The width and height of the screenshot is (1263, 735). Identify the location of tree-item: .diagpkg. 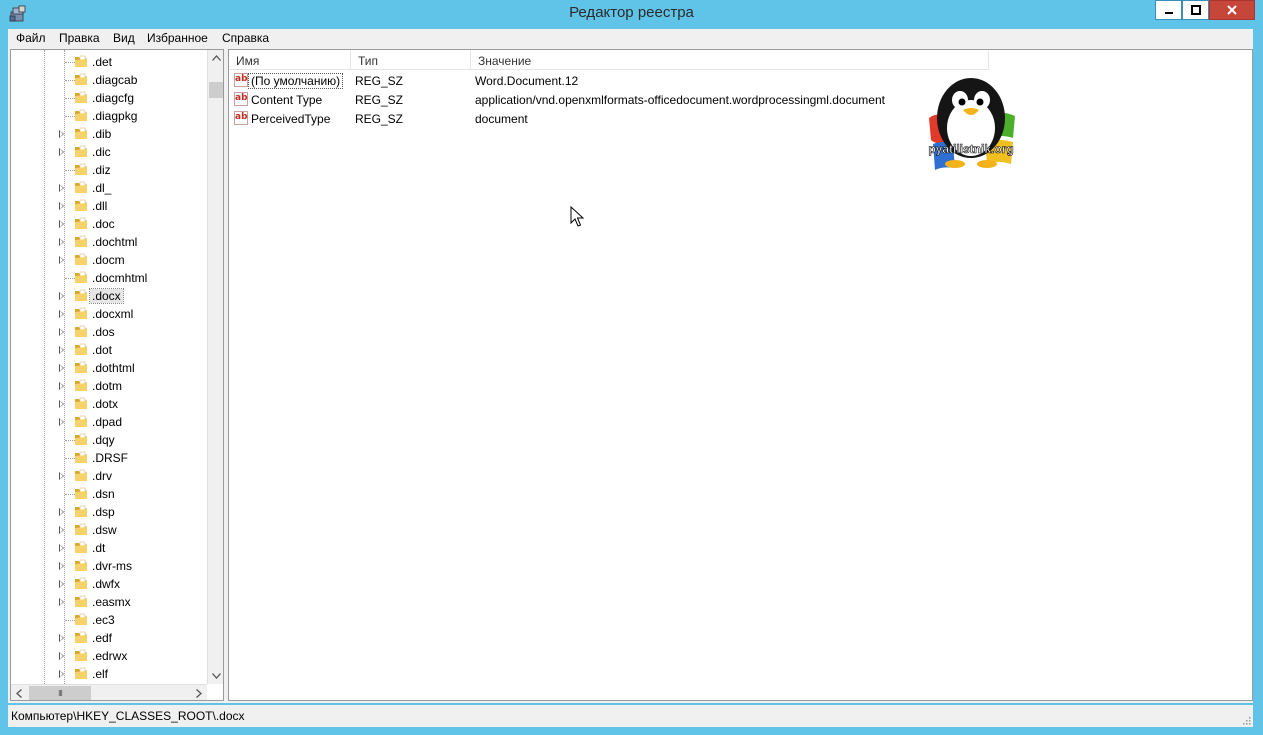
(109, 116).